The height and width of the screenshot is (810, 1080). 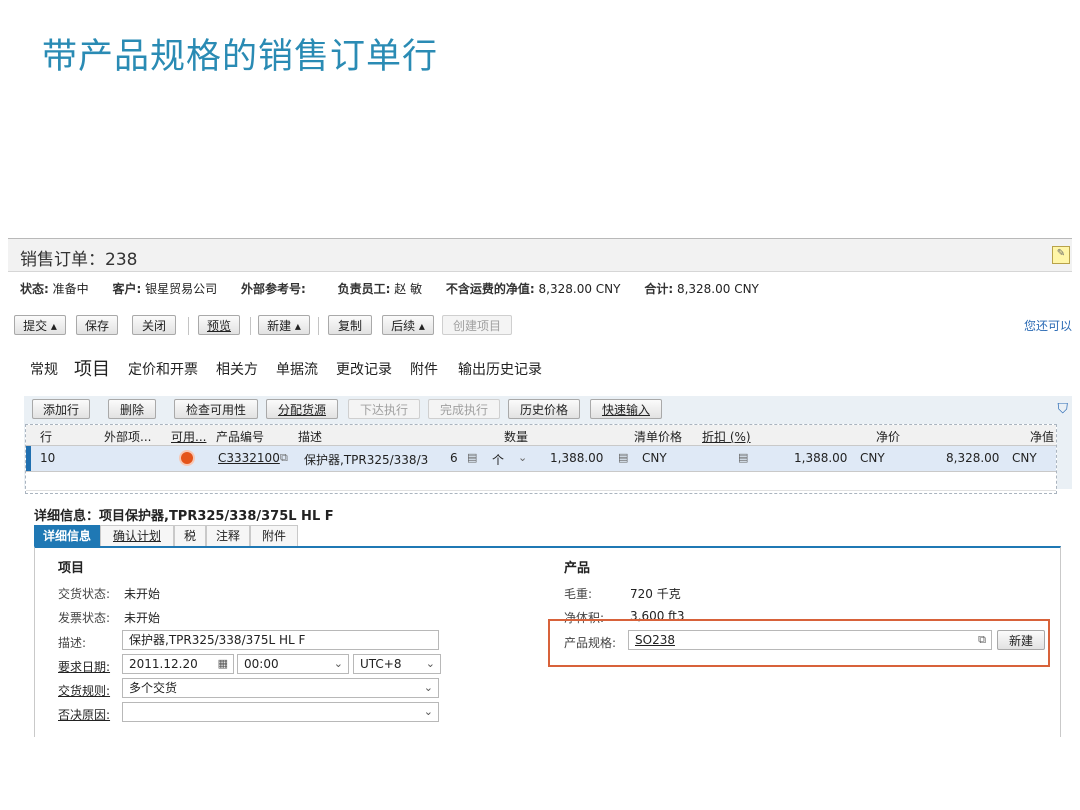 I want to click on details-title: 详细信息：项目保护器,TPR325/338/375L HL F, so click(x=184, y=516).